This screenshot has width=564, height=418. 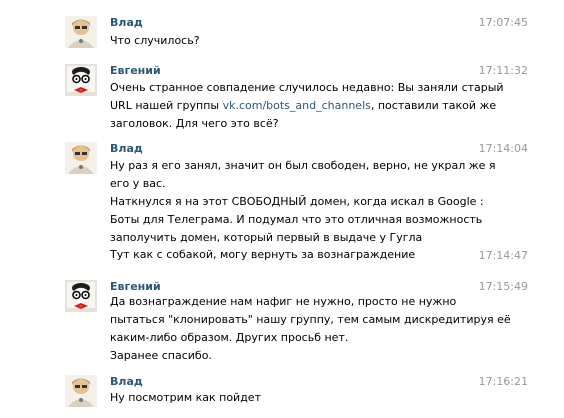 I want to click on message-line: Ну посмотрим как пойдет, so click(x=185, y=397).